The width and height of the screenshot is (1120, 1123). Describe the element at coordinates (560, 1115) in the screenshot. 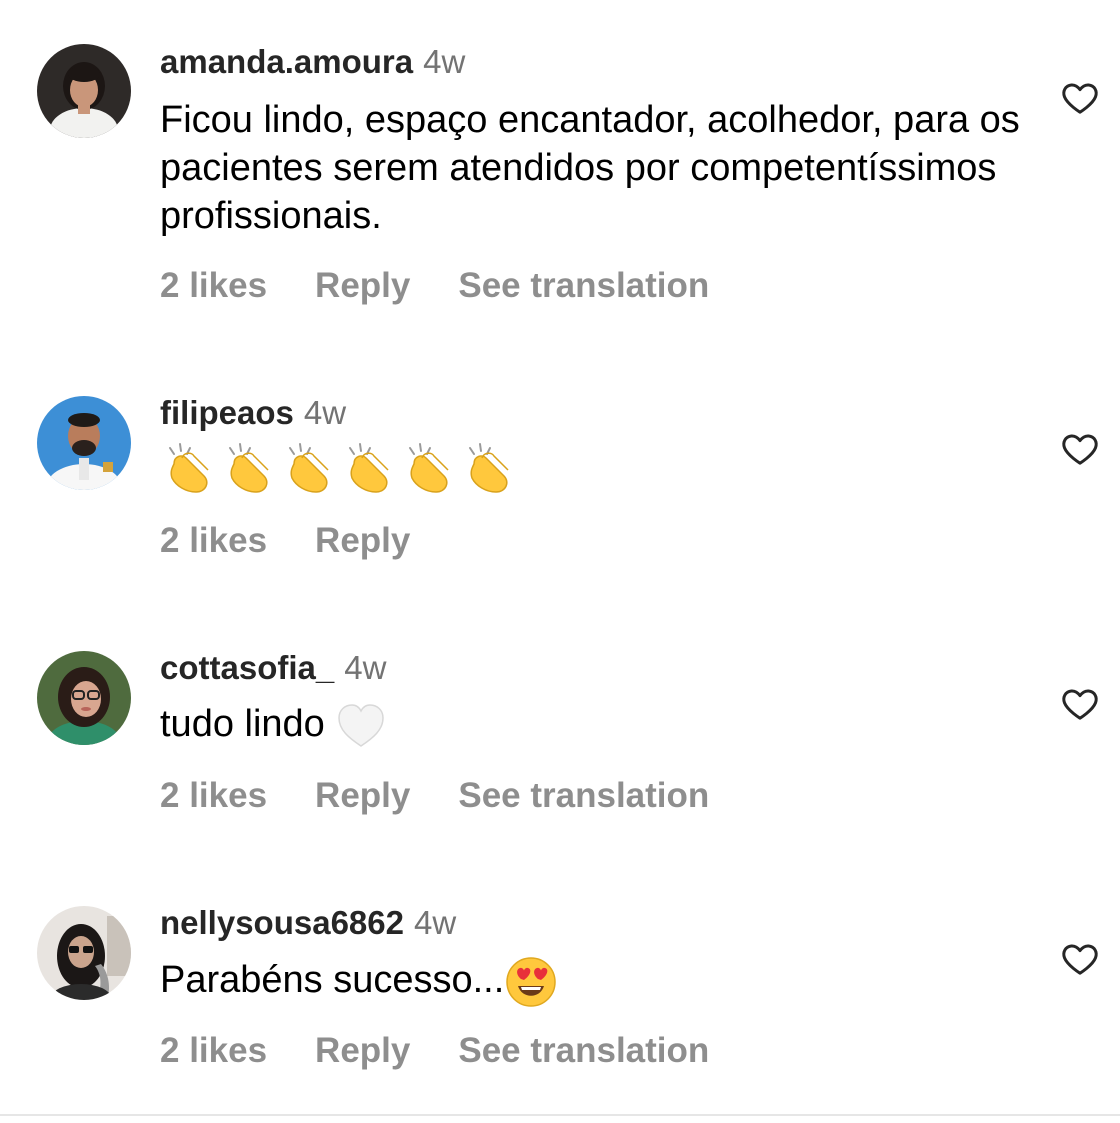

I see `bottom-divider` at that location.